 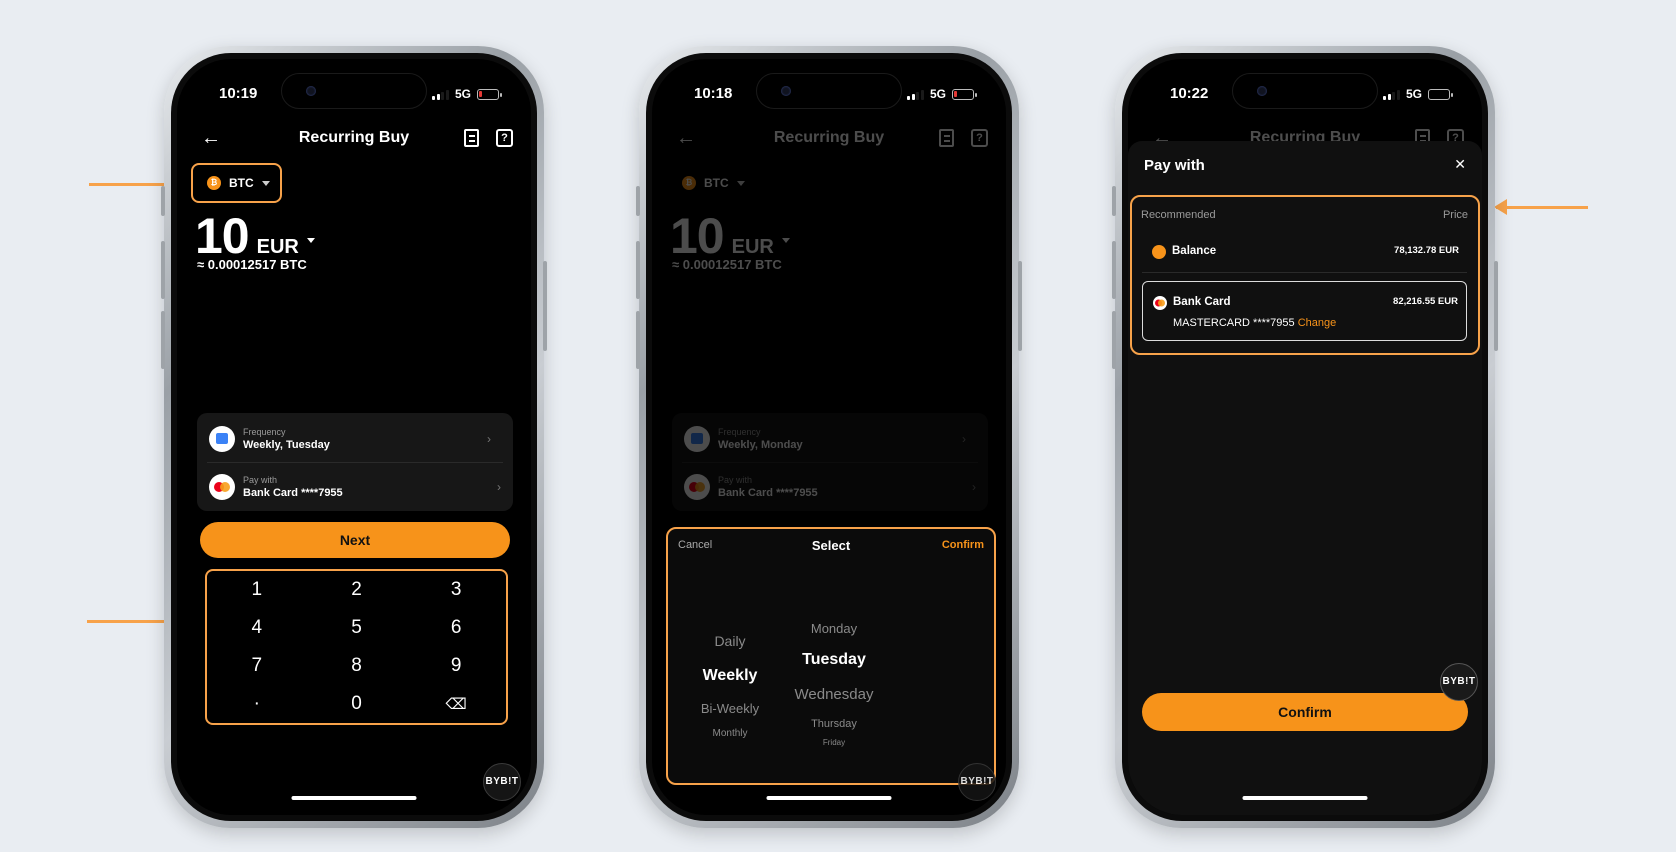 What do you see at coordinates (1178, 215) in the screenshot?
I see `recommended-label: Recommended` at bounding box center [1178, 215].